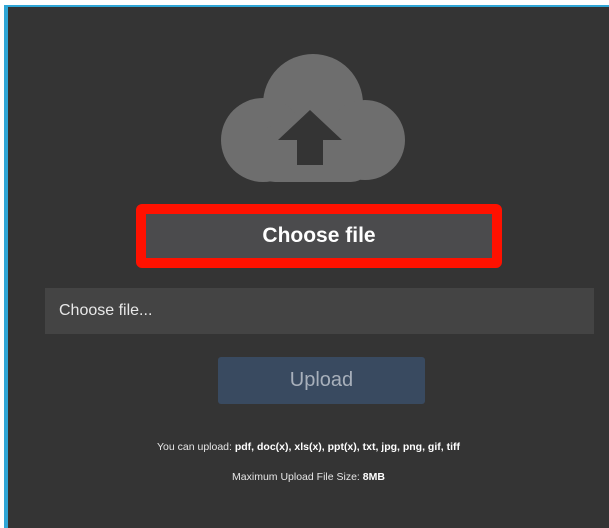 Image resolution: width=609 pixels, height=528 pixels. What do you see at coordinates (313, 118) in the screenshot?
I see `cloud-upload-icon` at bounding box center [313, 118].